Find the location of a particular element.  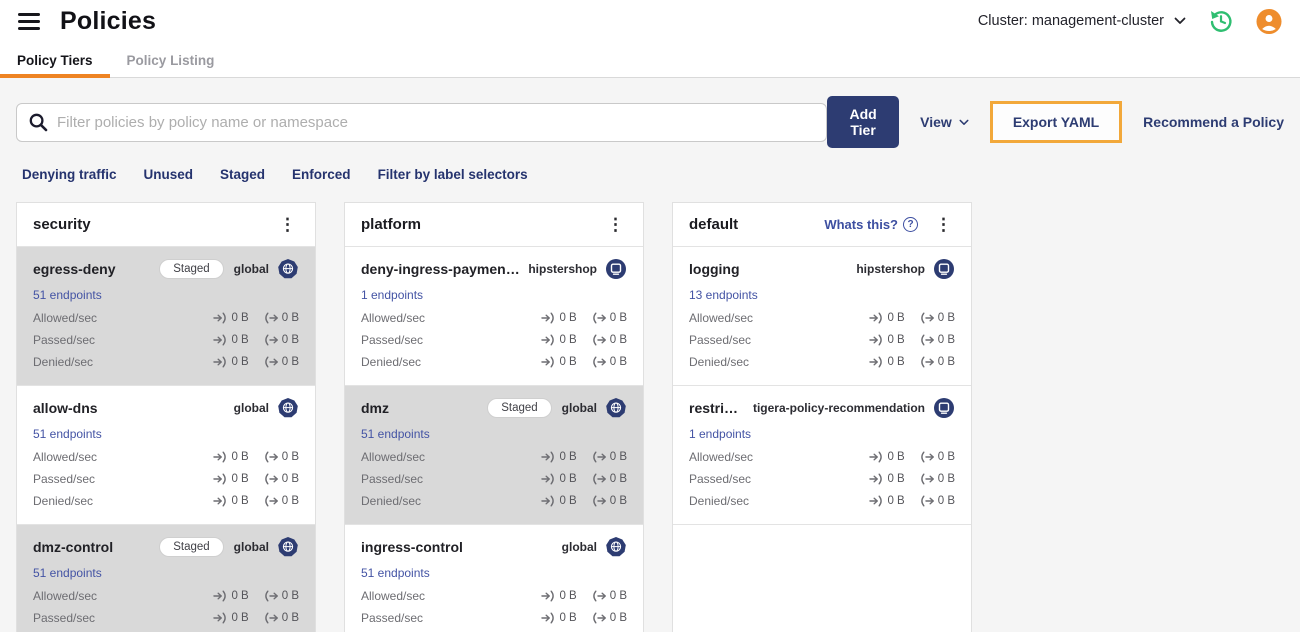

whats-this-link: Whats this? ? is located at coordinates (871, 224).